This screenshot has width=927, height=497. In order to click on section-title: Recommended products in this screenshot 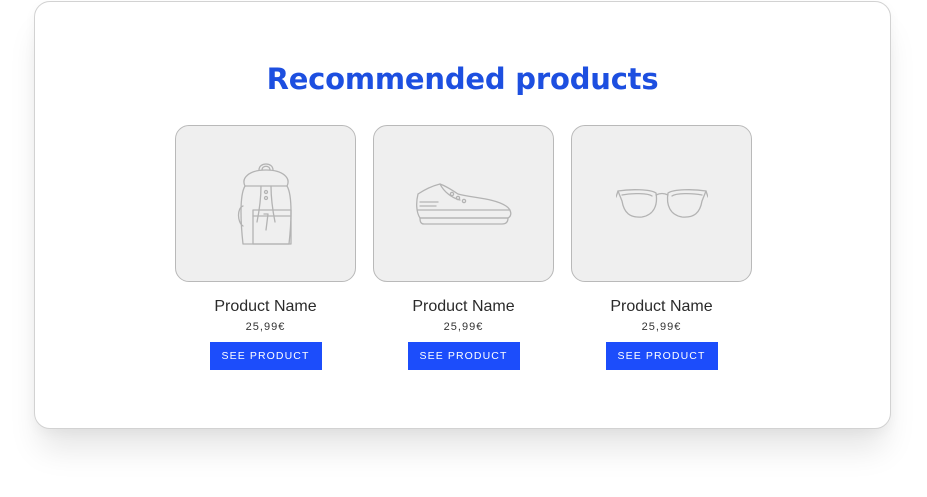, I will do `click(462, 79)`.